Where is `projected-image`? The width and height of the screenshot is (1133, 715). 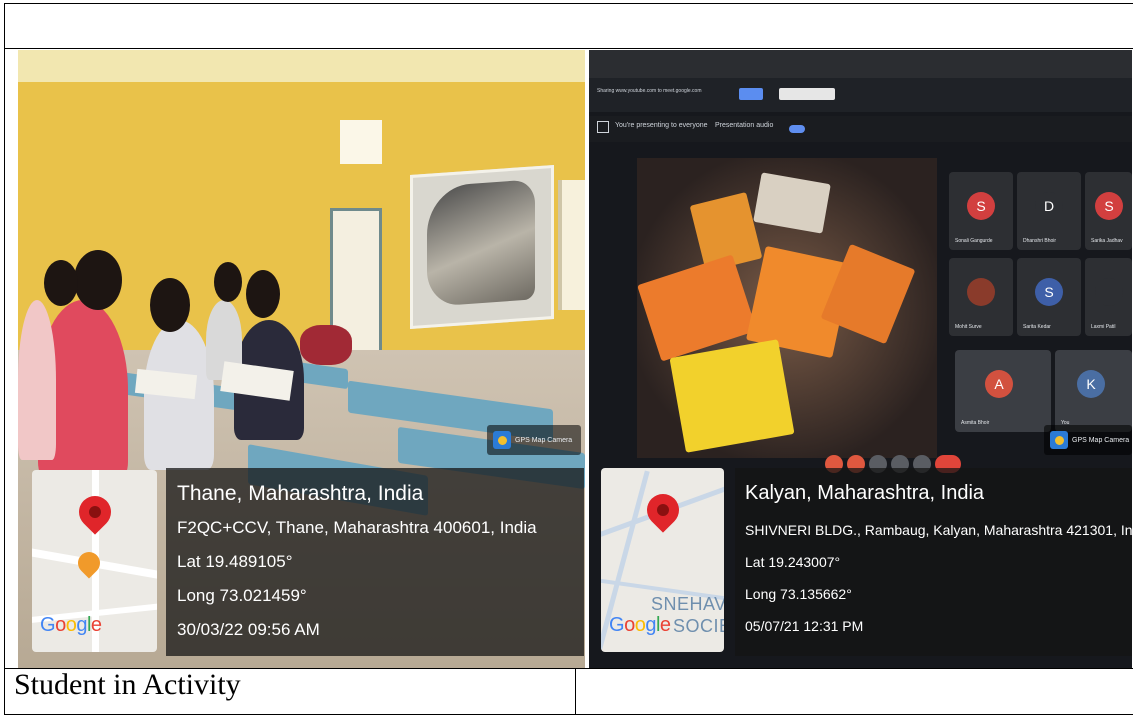
projected-image is located at coordinates (481, 243).